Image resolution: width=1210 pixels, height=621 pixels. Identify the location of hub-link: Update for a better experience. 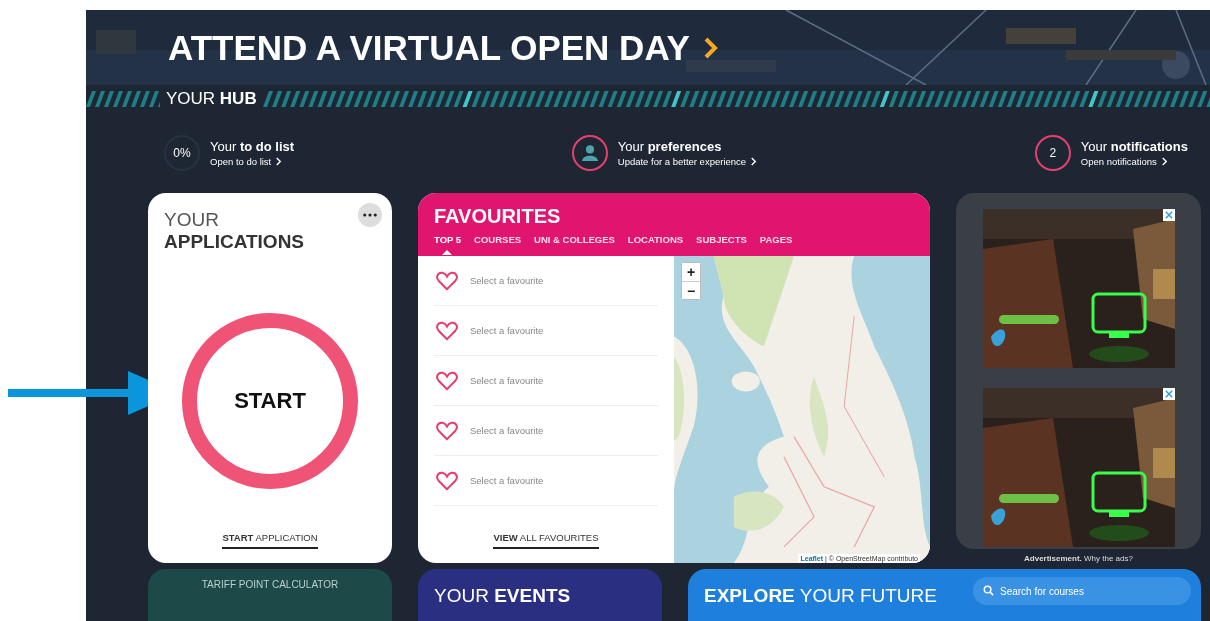
(687, 161).